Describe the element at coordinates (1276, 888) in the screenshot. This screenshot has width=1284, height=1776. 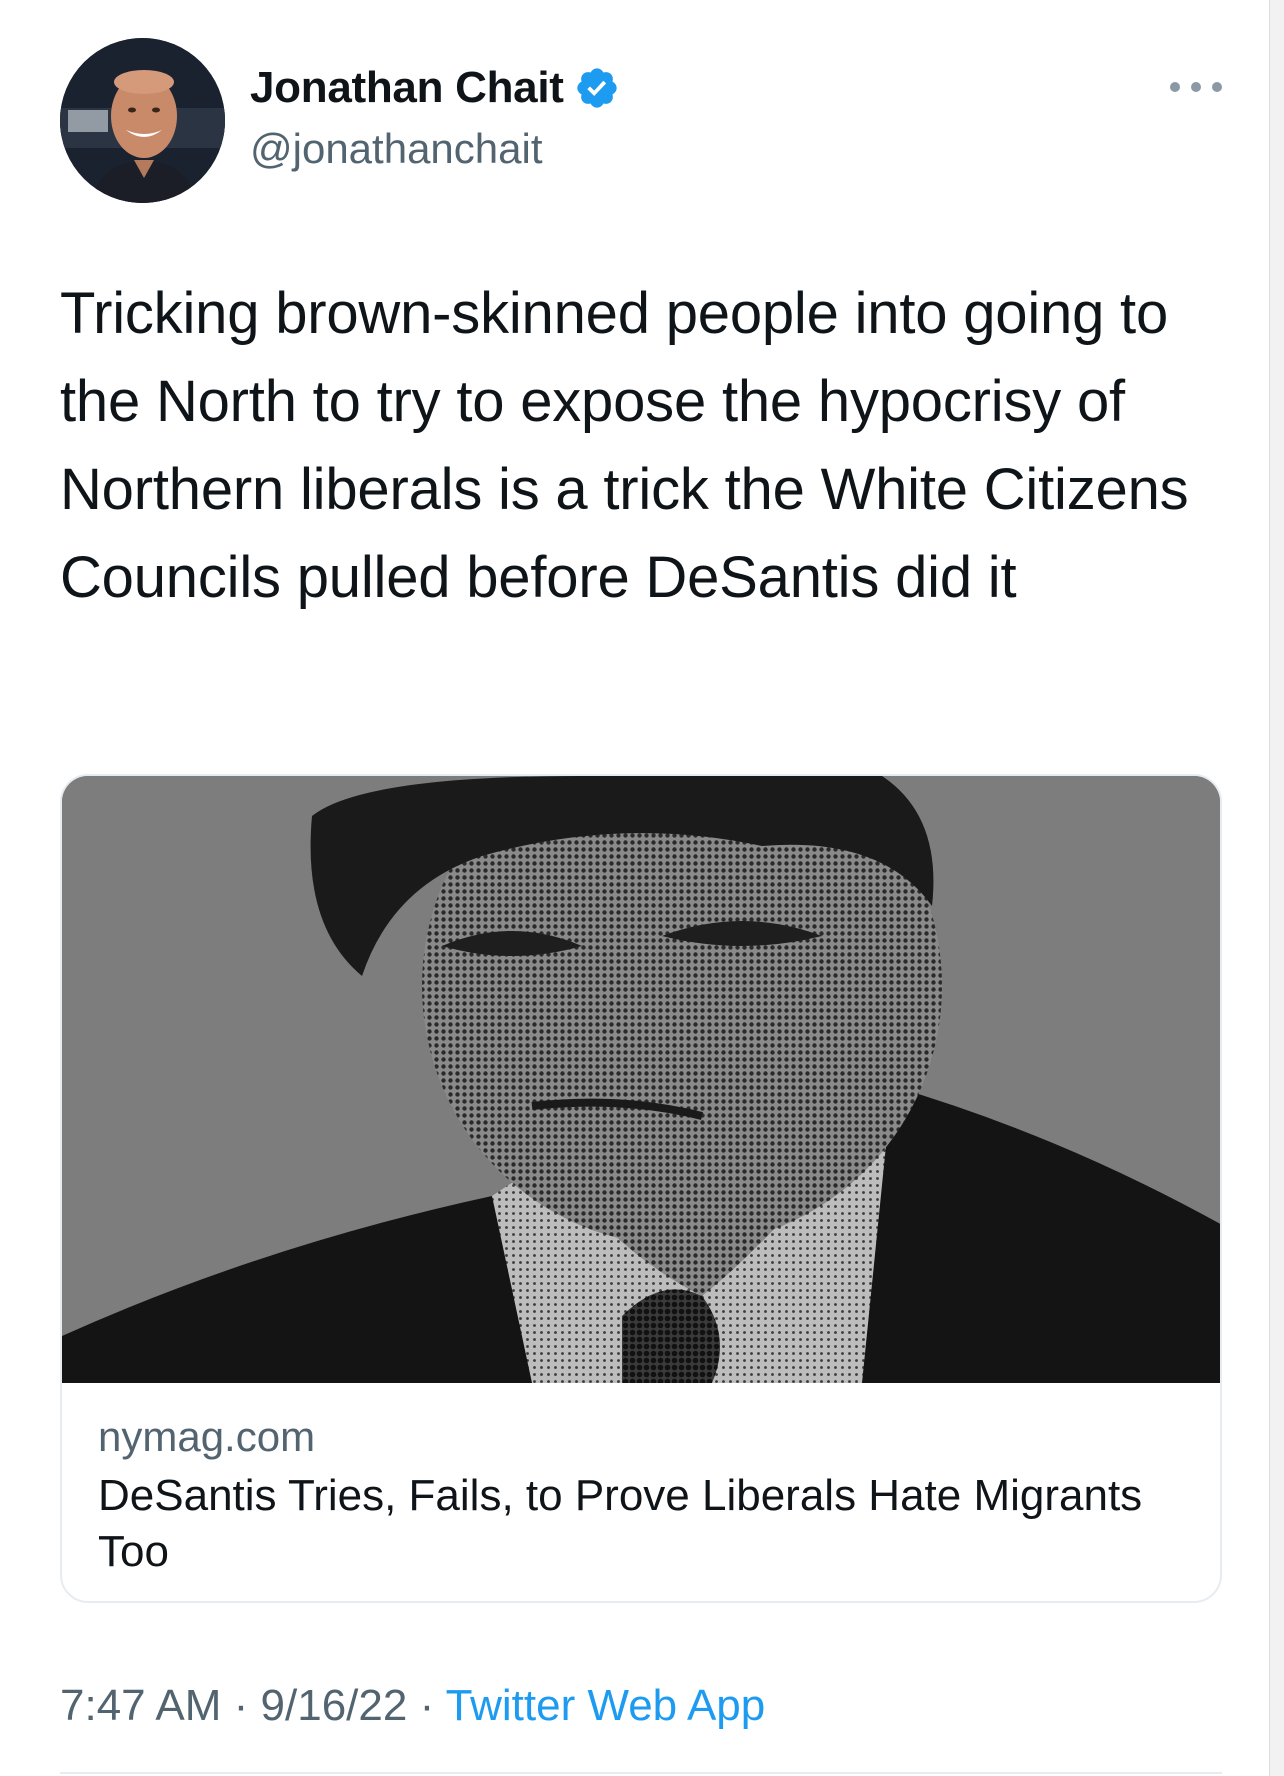
I see `scrollbar` at that location.